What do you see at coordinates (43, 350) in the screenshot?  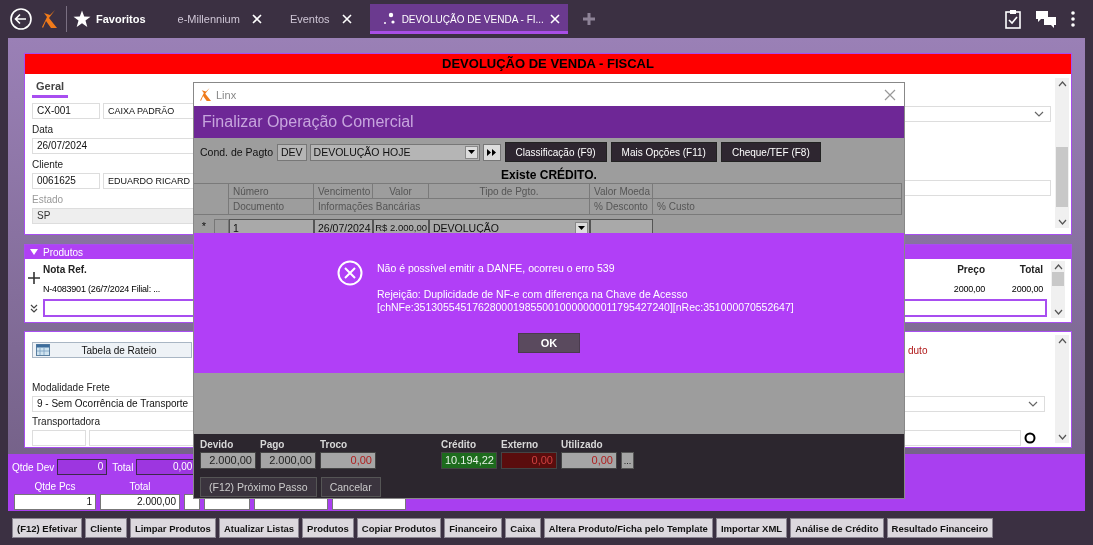 I see `table-icon` at bounding box center [43, 350].